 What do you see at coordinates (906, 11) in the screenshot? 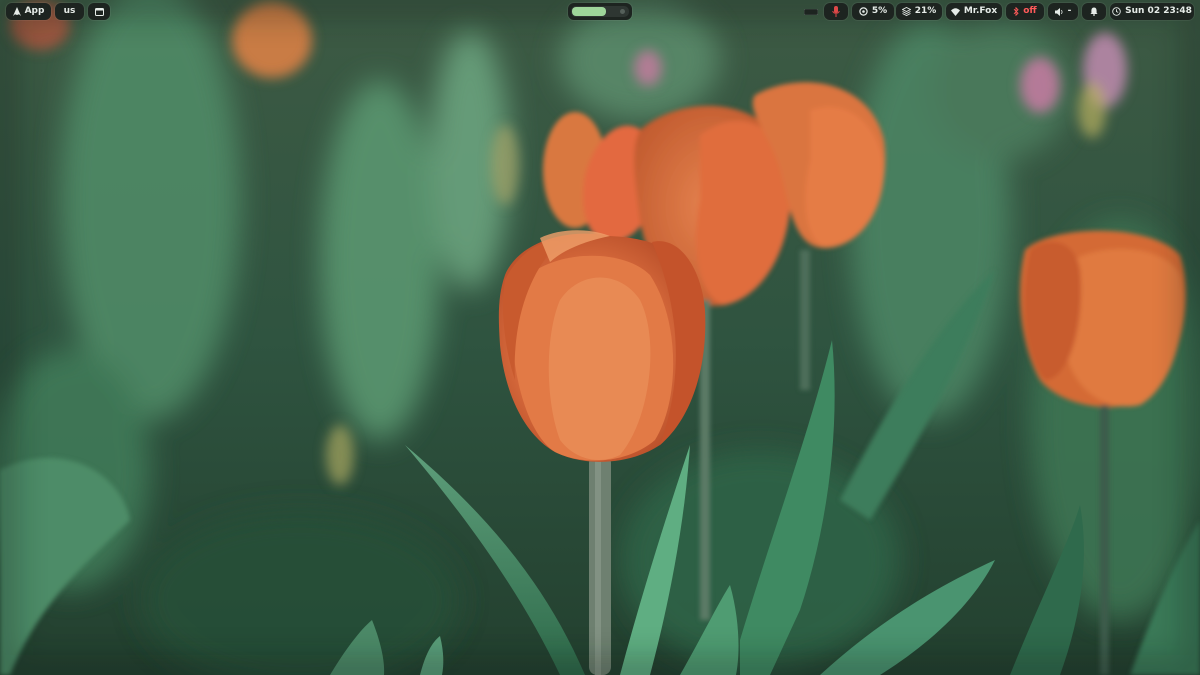
I see `memory-icon` at bounding box center [906, 11].